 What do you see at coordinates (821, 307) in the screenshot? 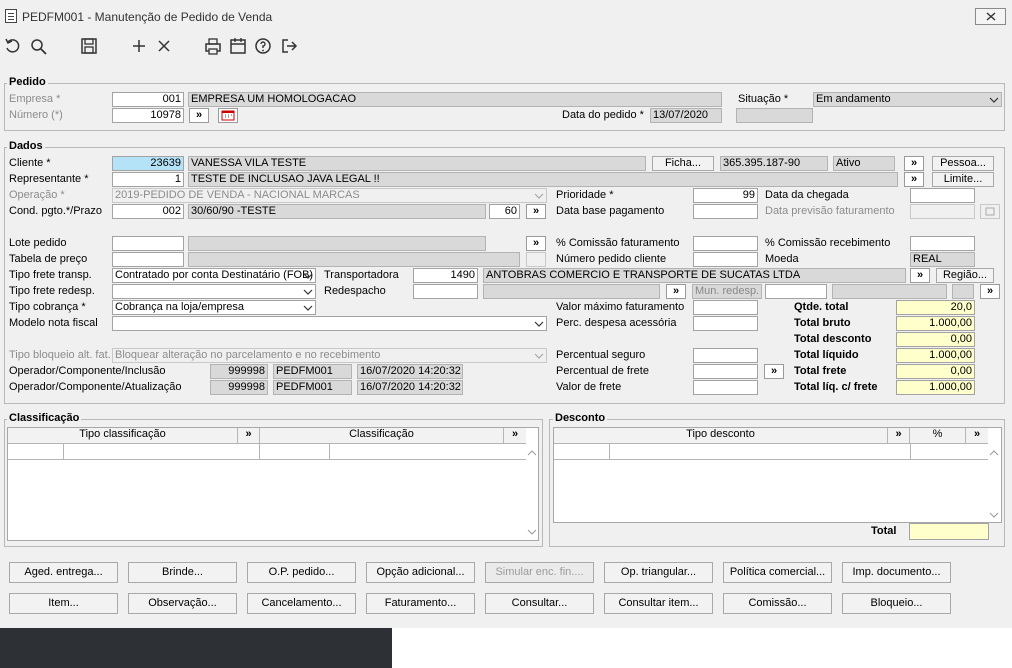
I see `qtde-total-label: Qtde. total` at bounding box center [821, 307].